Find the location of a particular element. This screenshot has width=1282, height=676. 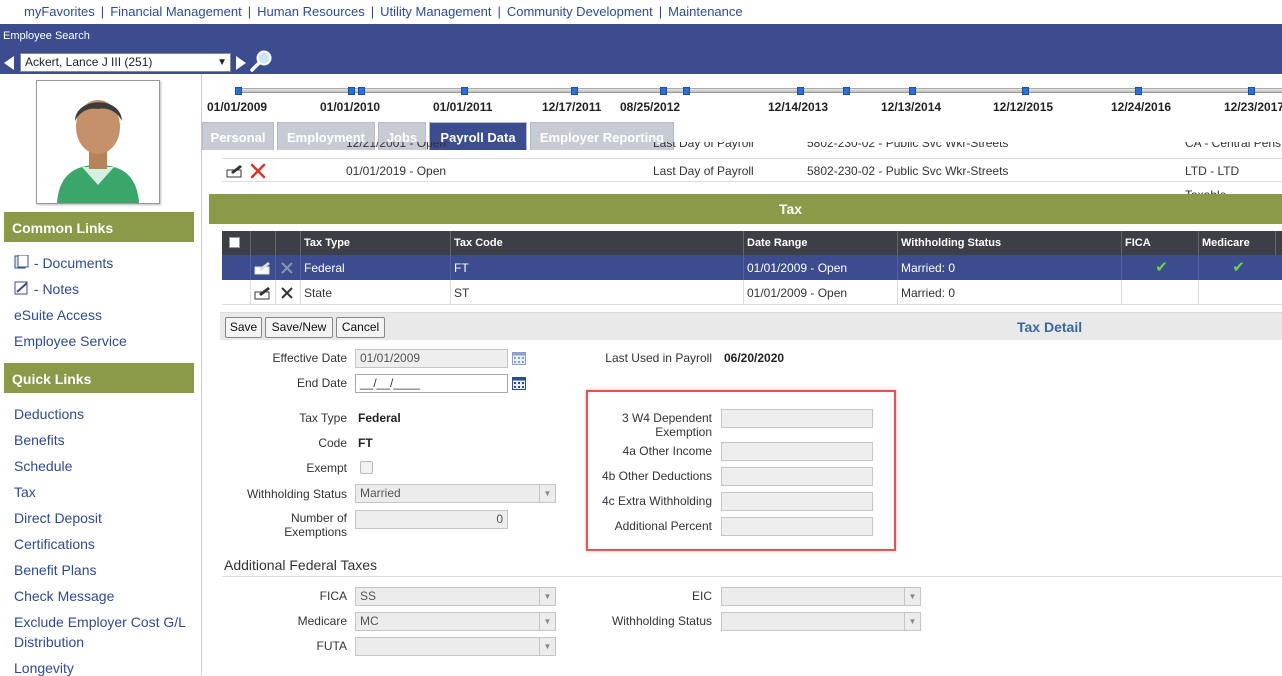

exempt-checkbox is located at coordinates (366, 467).